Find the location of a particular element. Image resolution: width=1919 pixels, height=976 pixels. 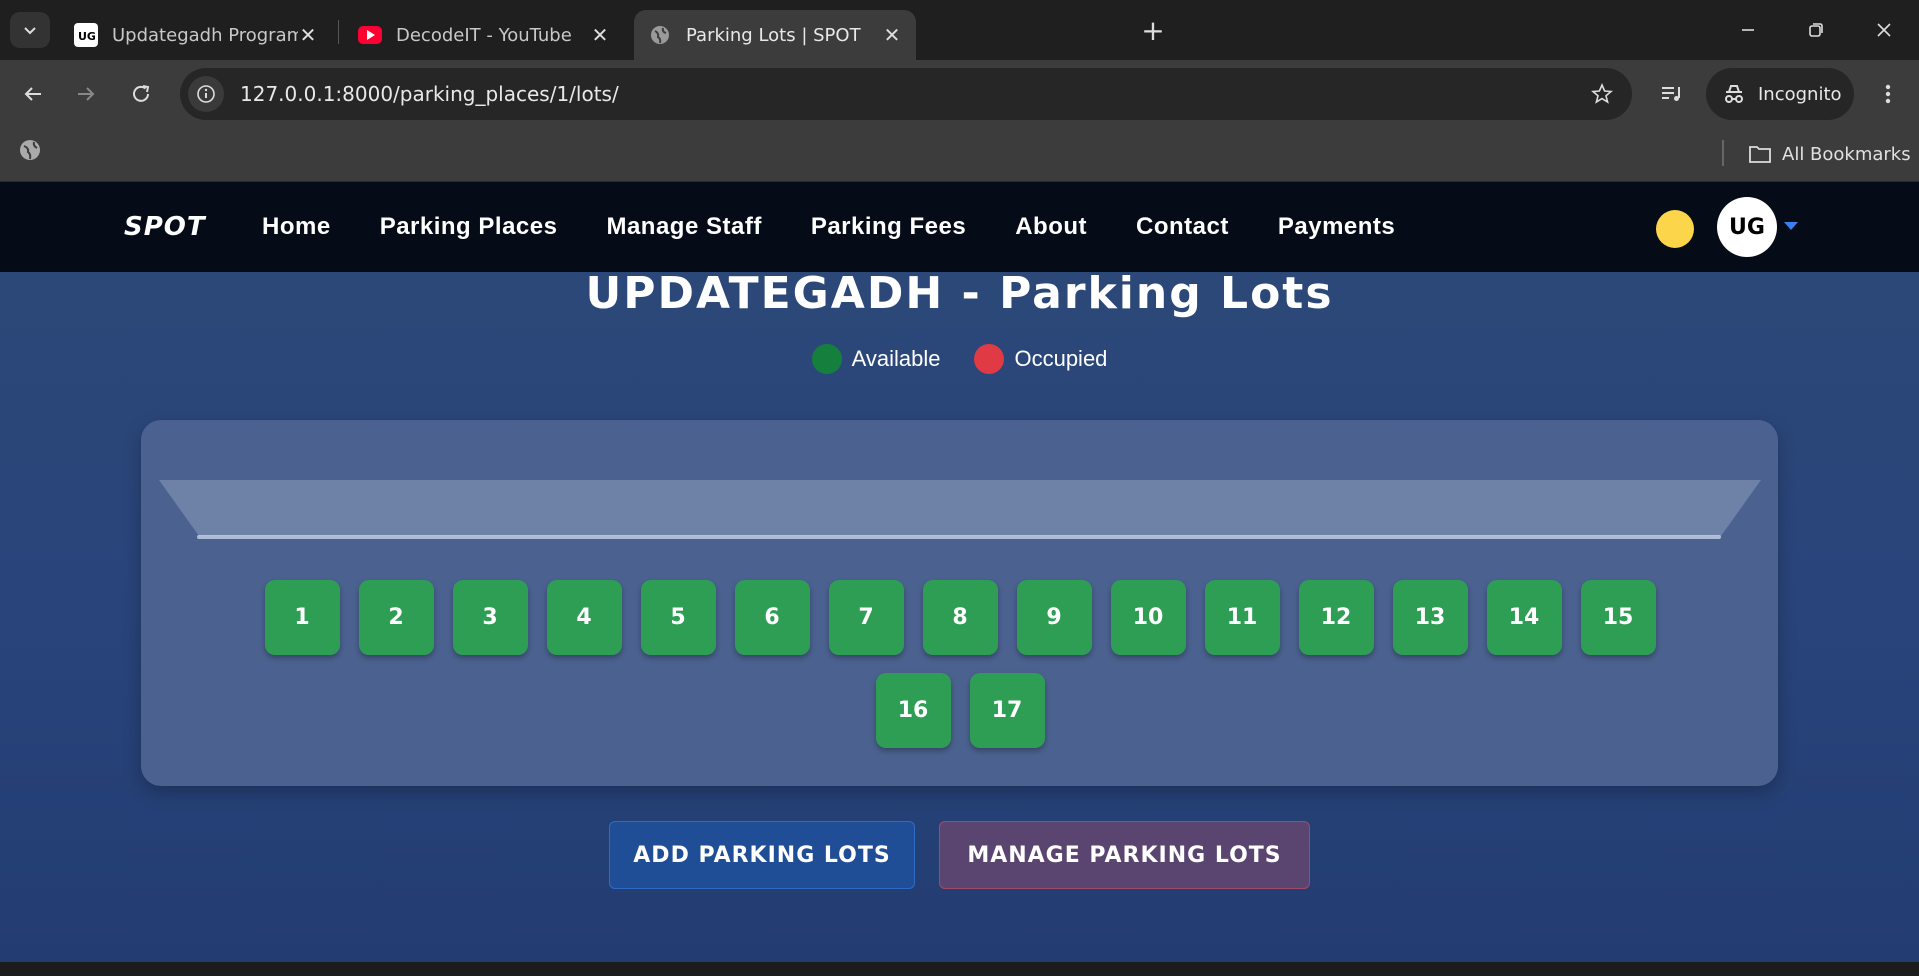

nav-parking-fees: Parking Fees is located at coordinates (888, 227).